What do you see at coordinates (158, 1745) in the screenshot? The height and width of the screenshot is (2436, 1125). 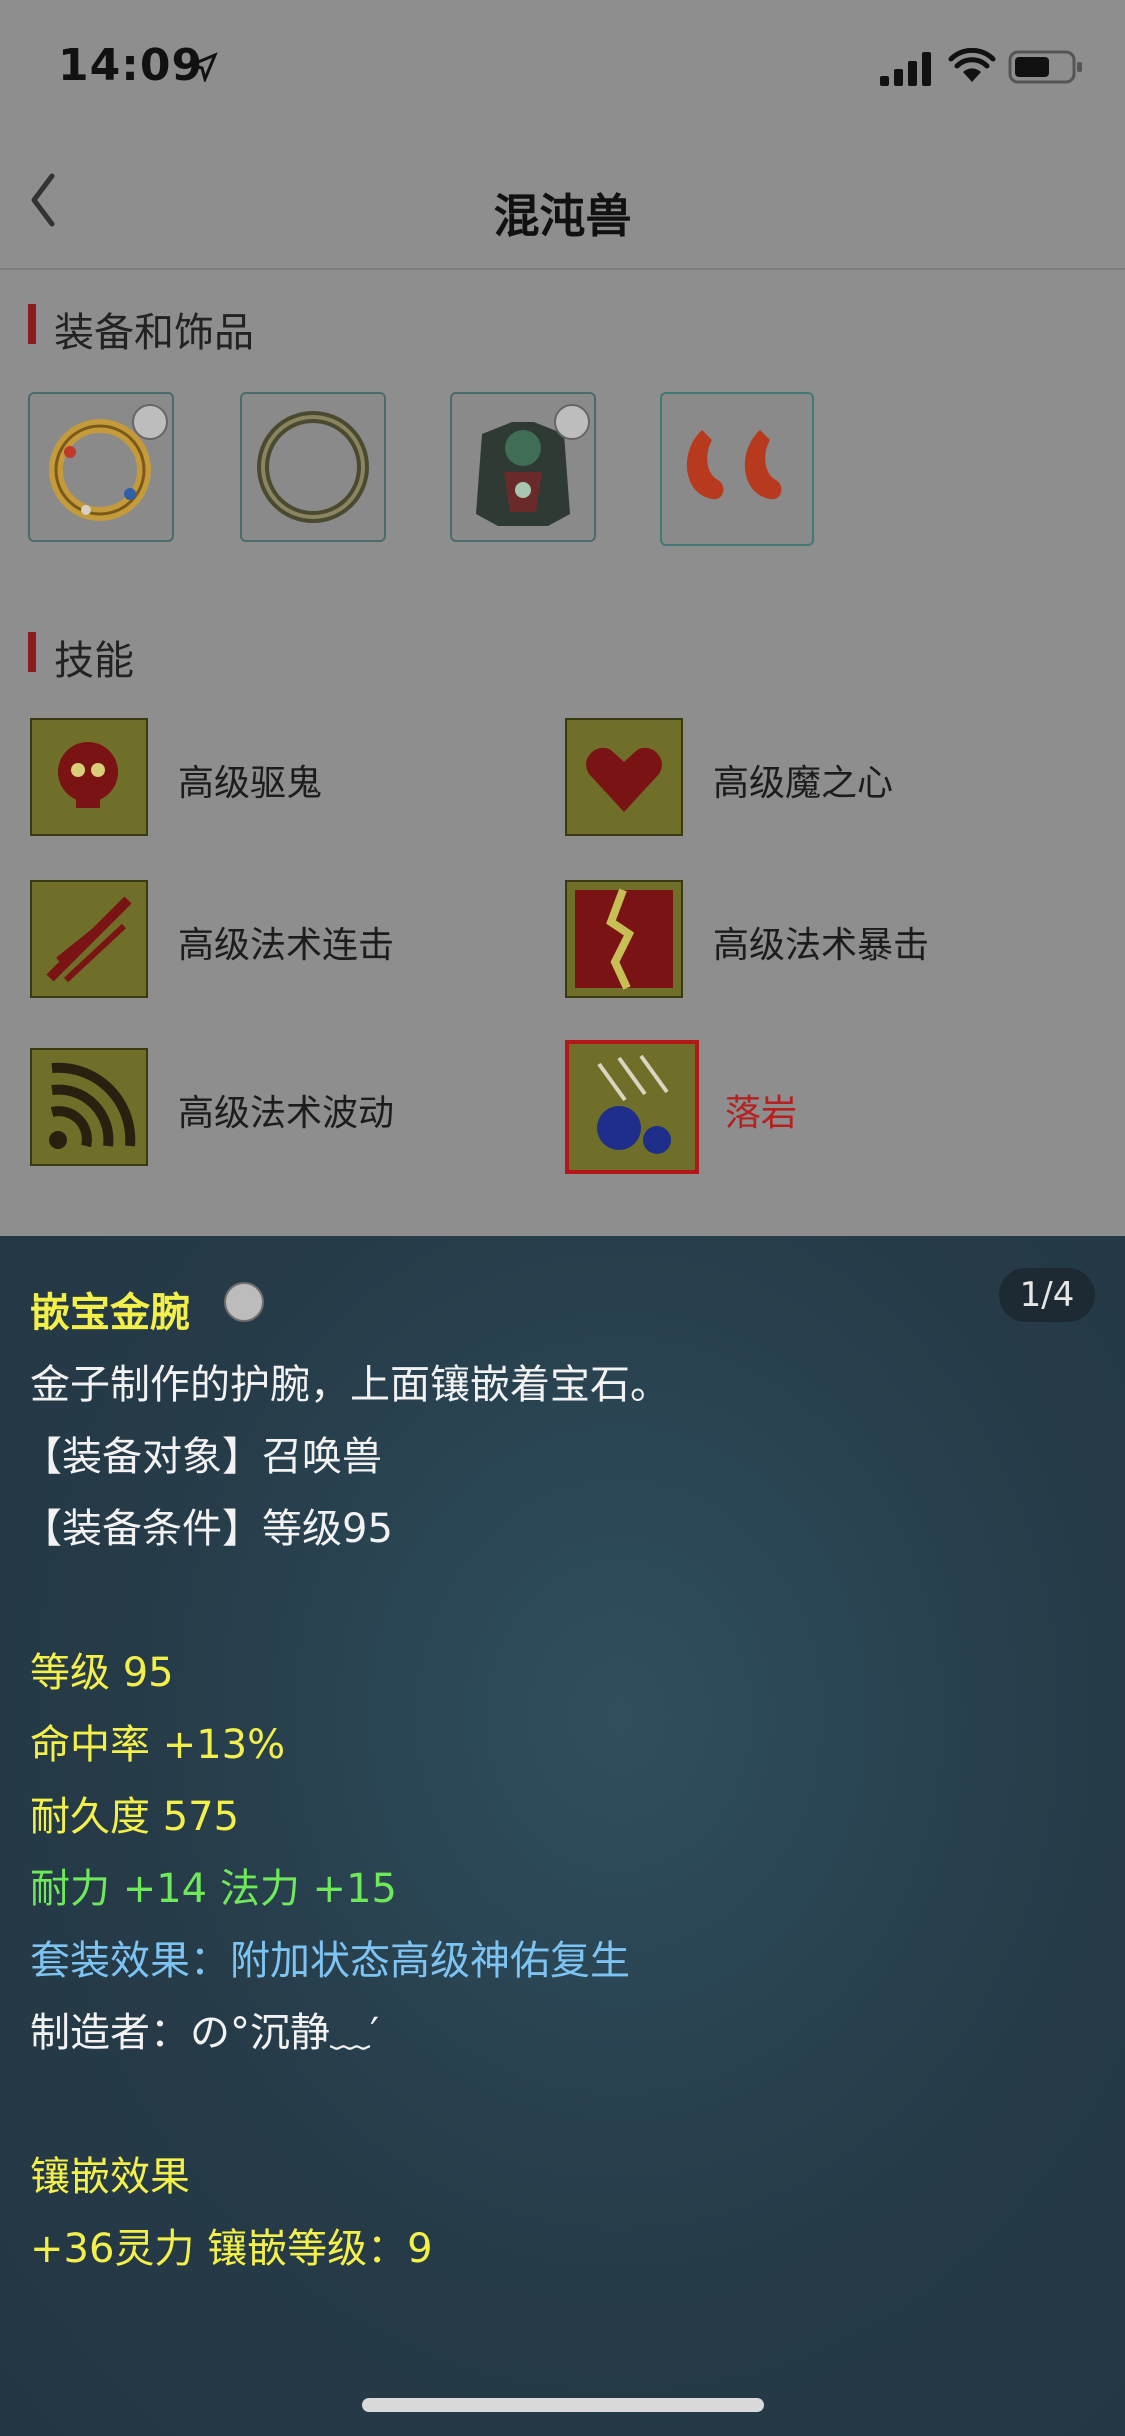 I see `stat-hit-rate: 命中率 +13%` at bounding box center [158, 1745].